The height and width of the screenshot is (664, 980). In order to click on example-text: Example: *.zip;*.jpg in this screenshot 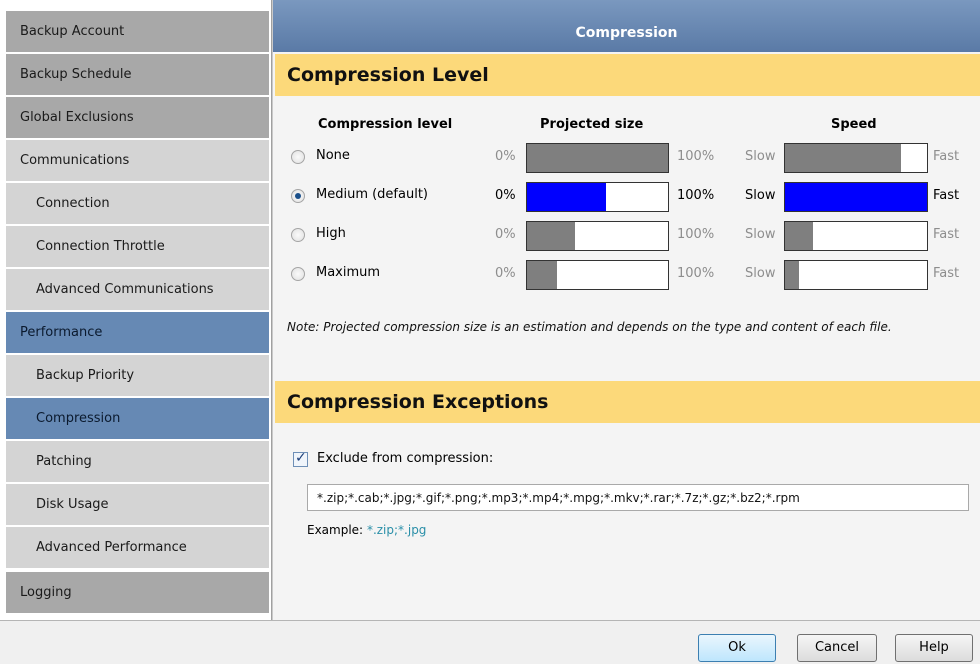, I will do `click(366, 530)`.